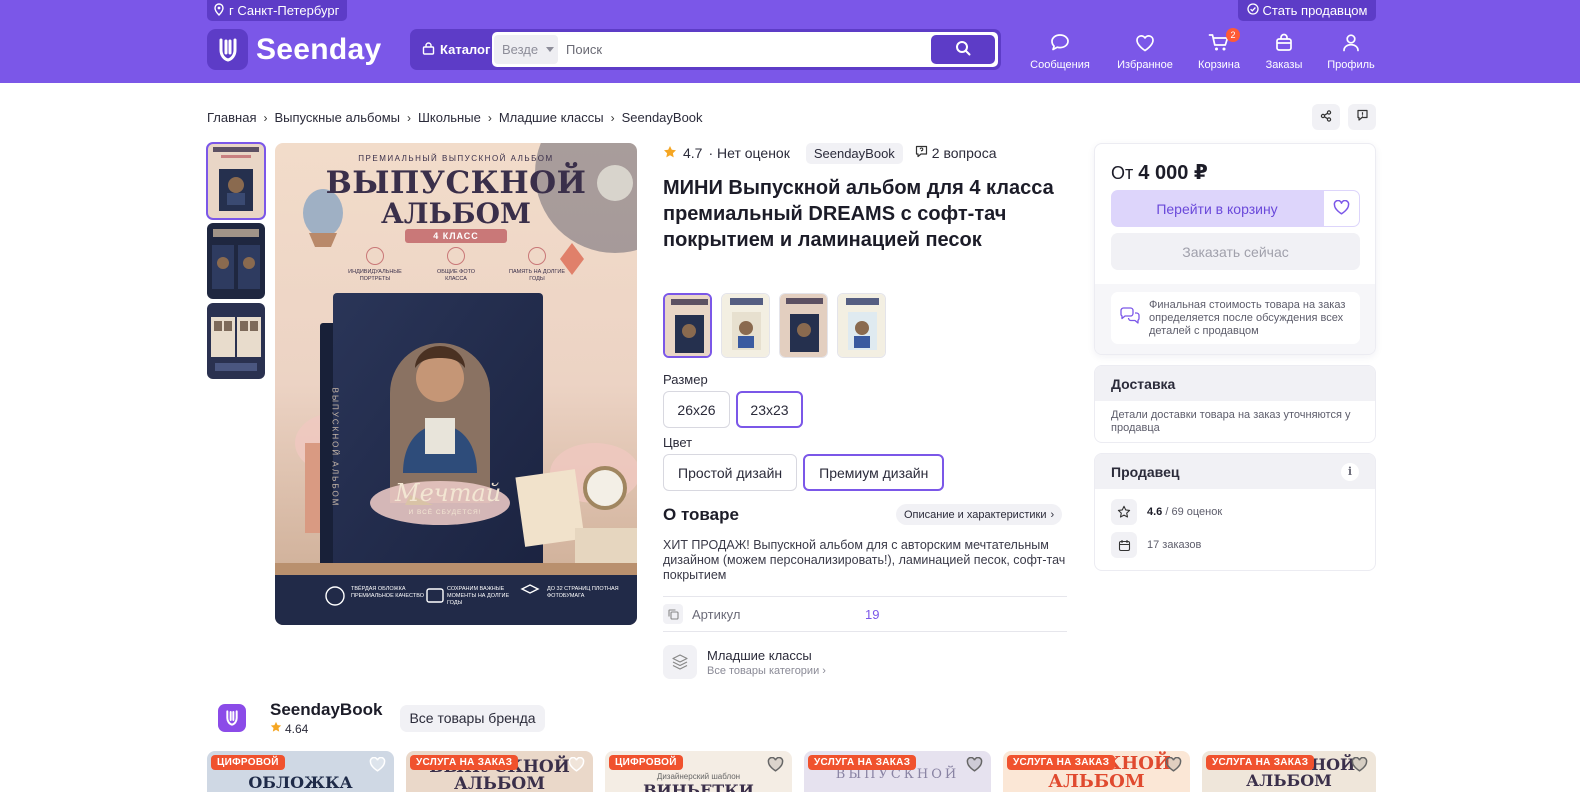 The height and width of the screenshot is (792, 1580). I want to click on description-link: Описание и характеристики ›, so click(979, 514).